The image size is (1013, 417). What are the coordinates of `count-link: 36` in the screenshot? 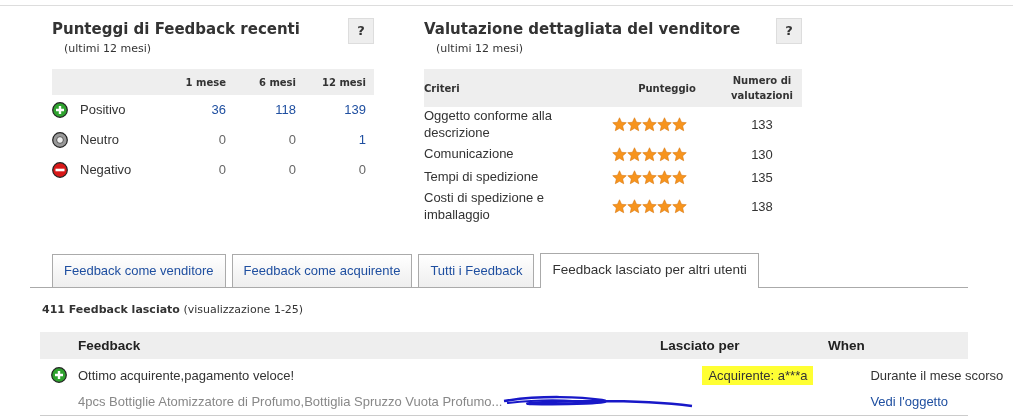 It's located at (218, 110).